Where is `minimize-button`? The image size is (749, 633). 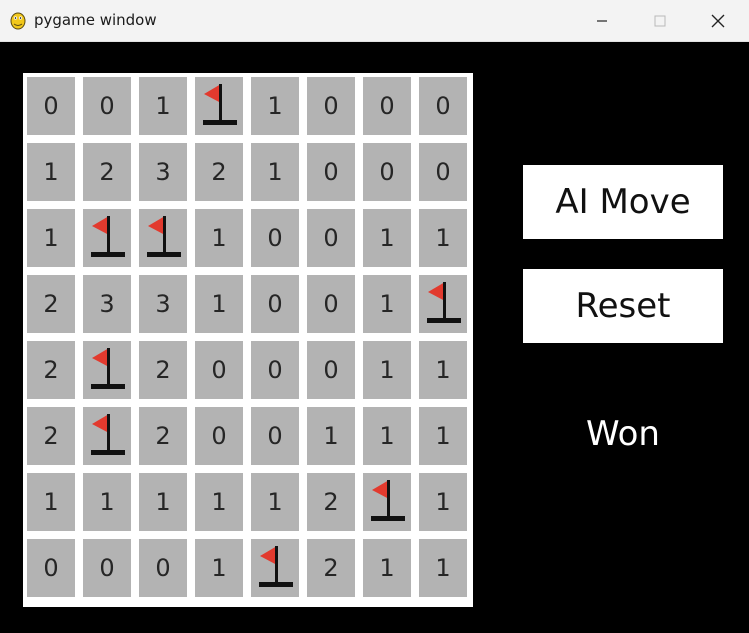
minimize-button is located at coordinates (602, 21).